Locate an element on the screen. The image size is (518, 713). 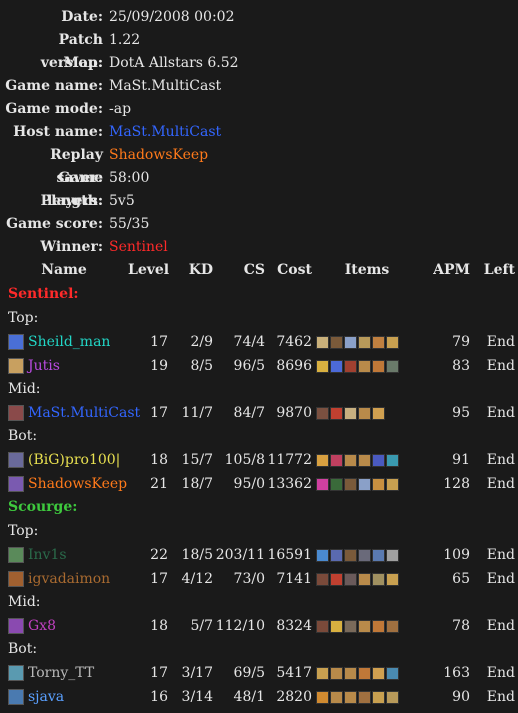
player-level: 22 is located at coordinates (159, 554).